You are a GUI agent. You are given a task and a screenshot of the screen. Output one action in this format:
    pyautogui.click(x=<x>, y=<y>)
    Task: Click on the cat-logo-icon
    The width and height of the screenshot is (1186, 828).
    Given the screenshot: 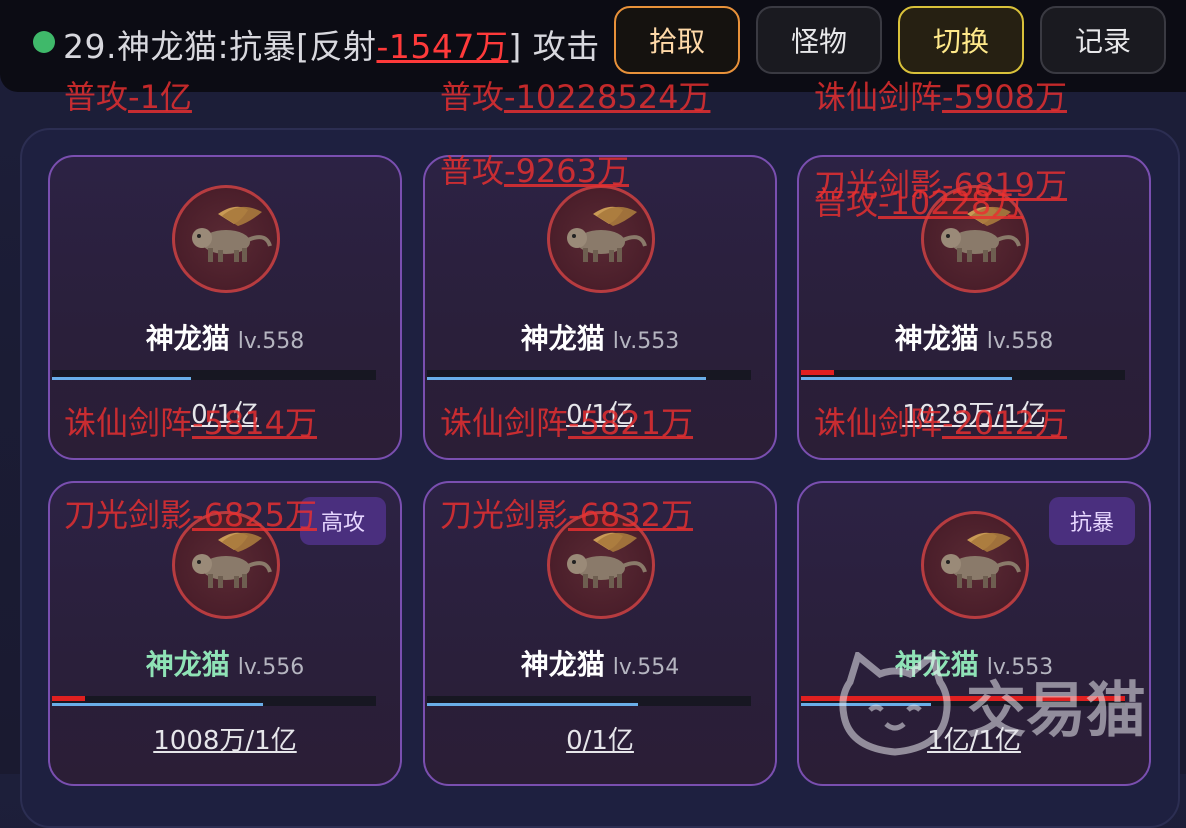 What is the action you would take?
    pyautogui.click(x=895, y=702)
    